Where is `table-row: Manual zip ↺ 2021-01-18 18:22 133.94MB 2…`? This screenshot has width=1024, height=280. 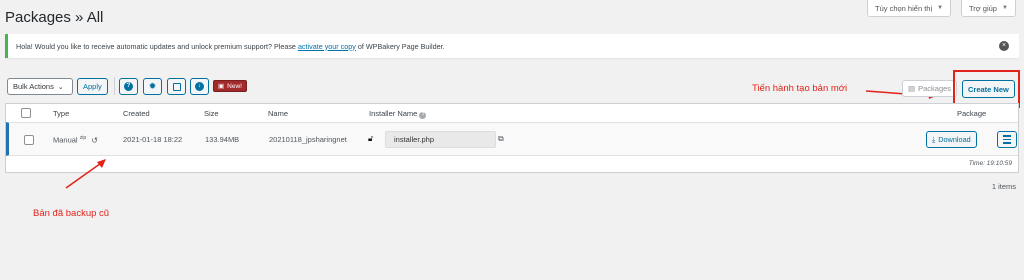
table-row: Manual zip ↺ 2021-01-18 18:22 133.94MB 2… is located at coordinates (512, 139).